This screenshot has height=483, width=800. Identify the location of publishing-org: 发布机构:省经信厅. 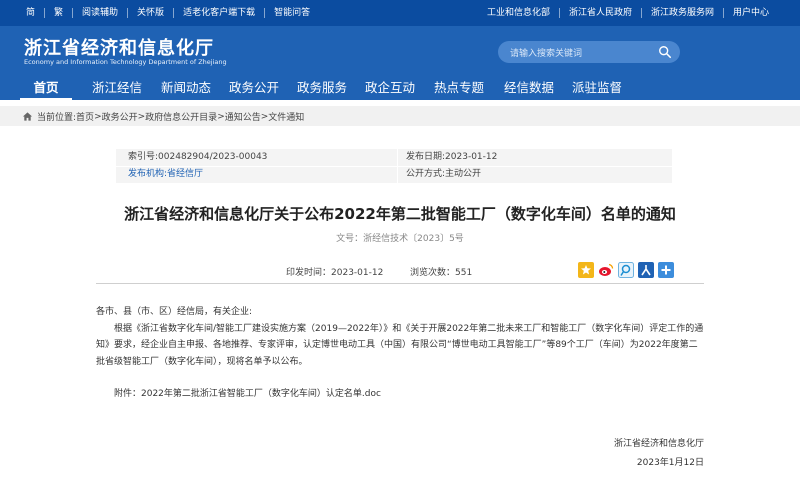
(165, 174).